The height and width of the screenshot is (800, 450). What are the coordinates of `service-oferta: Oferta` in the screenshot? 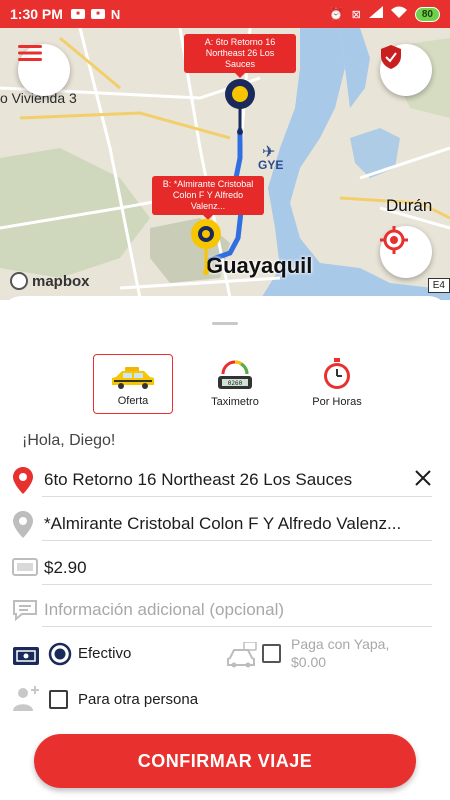 It's located at (133, 384).